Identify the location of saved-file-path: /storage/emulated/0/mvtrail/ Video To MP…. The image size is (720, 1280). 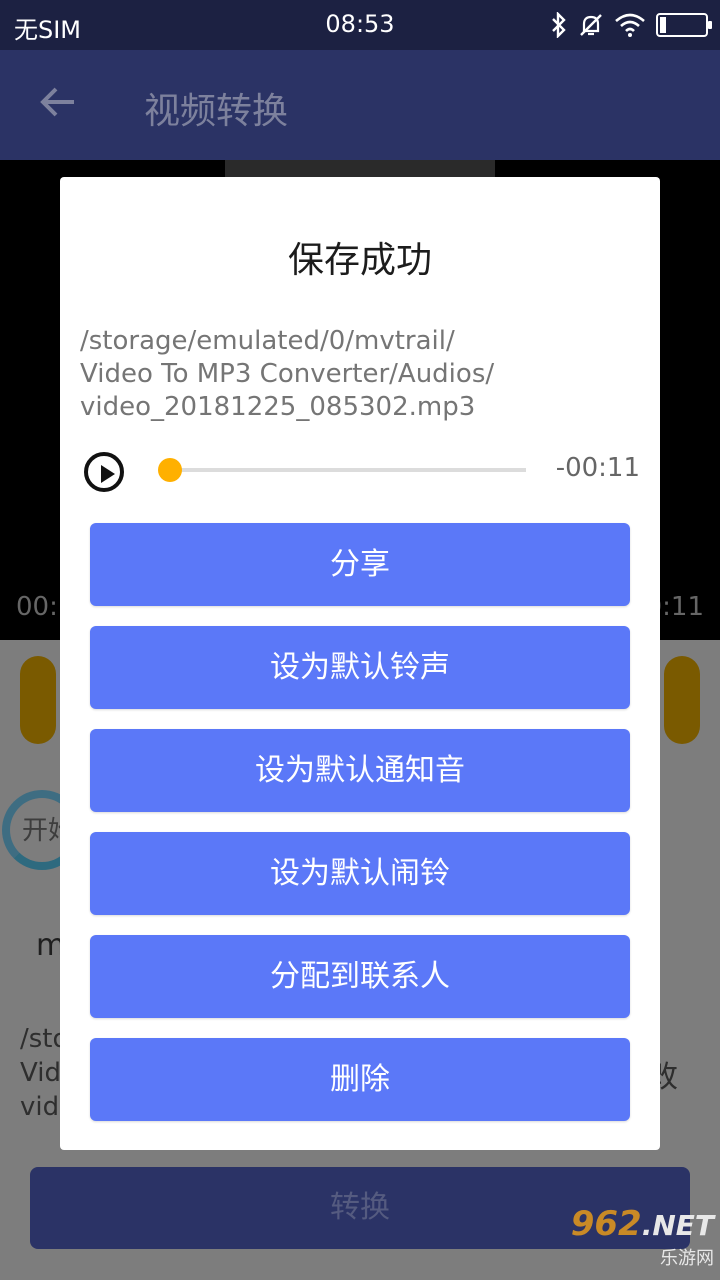
(360, 374).